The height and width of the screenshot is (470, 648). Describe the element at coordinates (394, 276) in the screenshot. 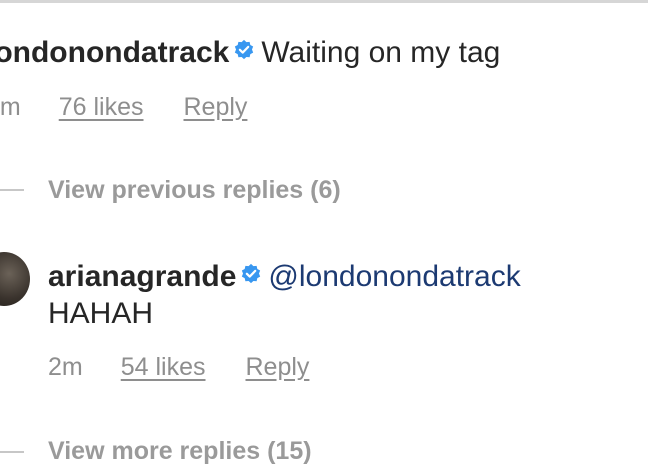

I see `mention-link: @londonondatrack` at that location.